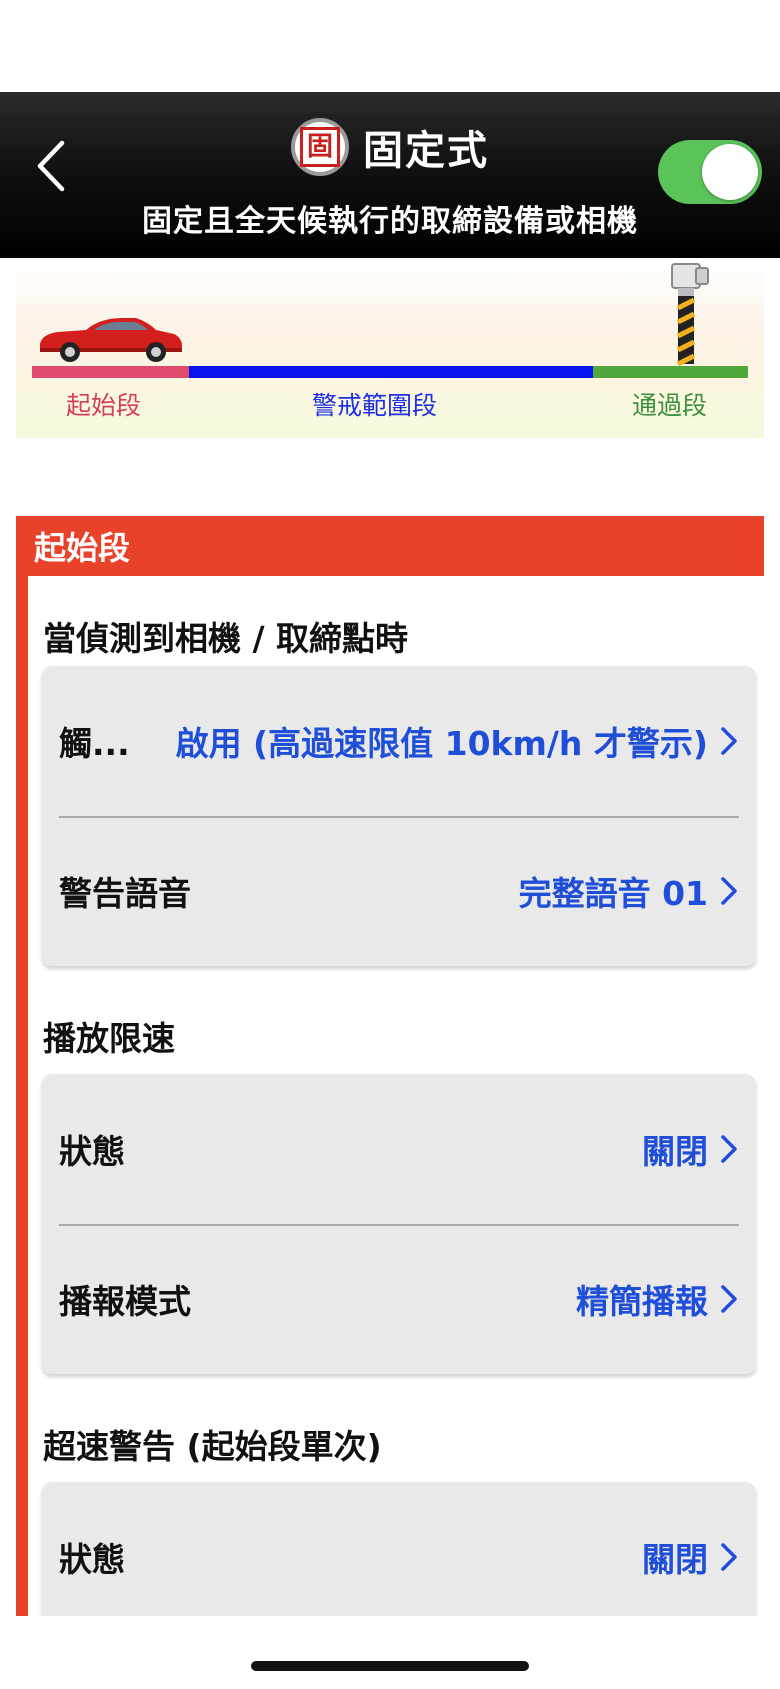  What do you see at coordinates (613, 893) in the screenshot?
I see `row-value: 完整語音 01` at bounding box center [613, 893].